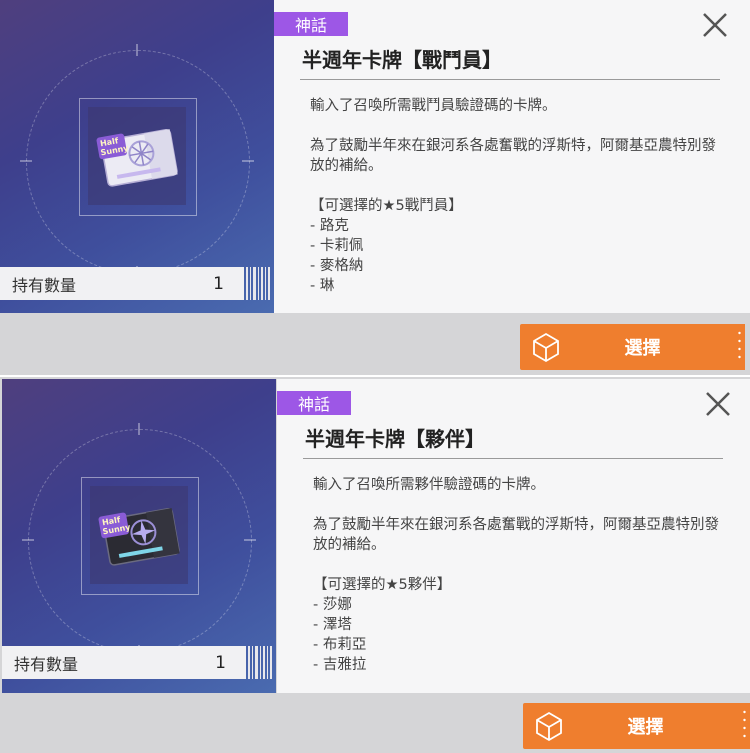 This screenshot has height=753, width=750. Describe the element at coordinates (523, 625) in the screenshot. I see `selectable-list: 【可選擇的★5夥伴】 - 莎娜 - 澤塔 - 布莉亞 - 吉雅拉` at that location.